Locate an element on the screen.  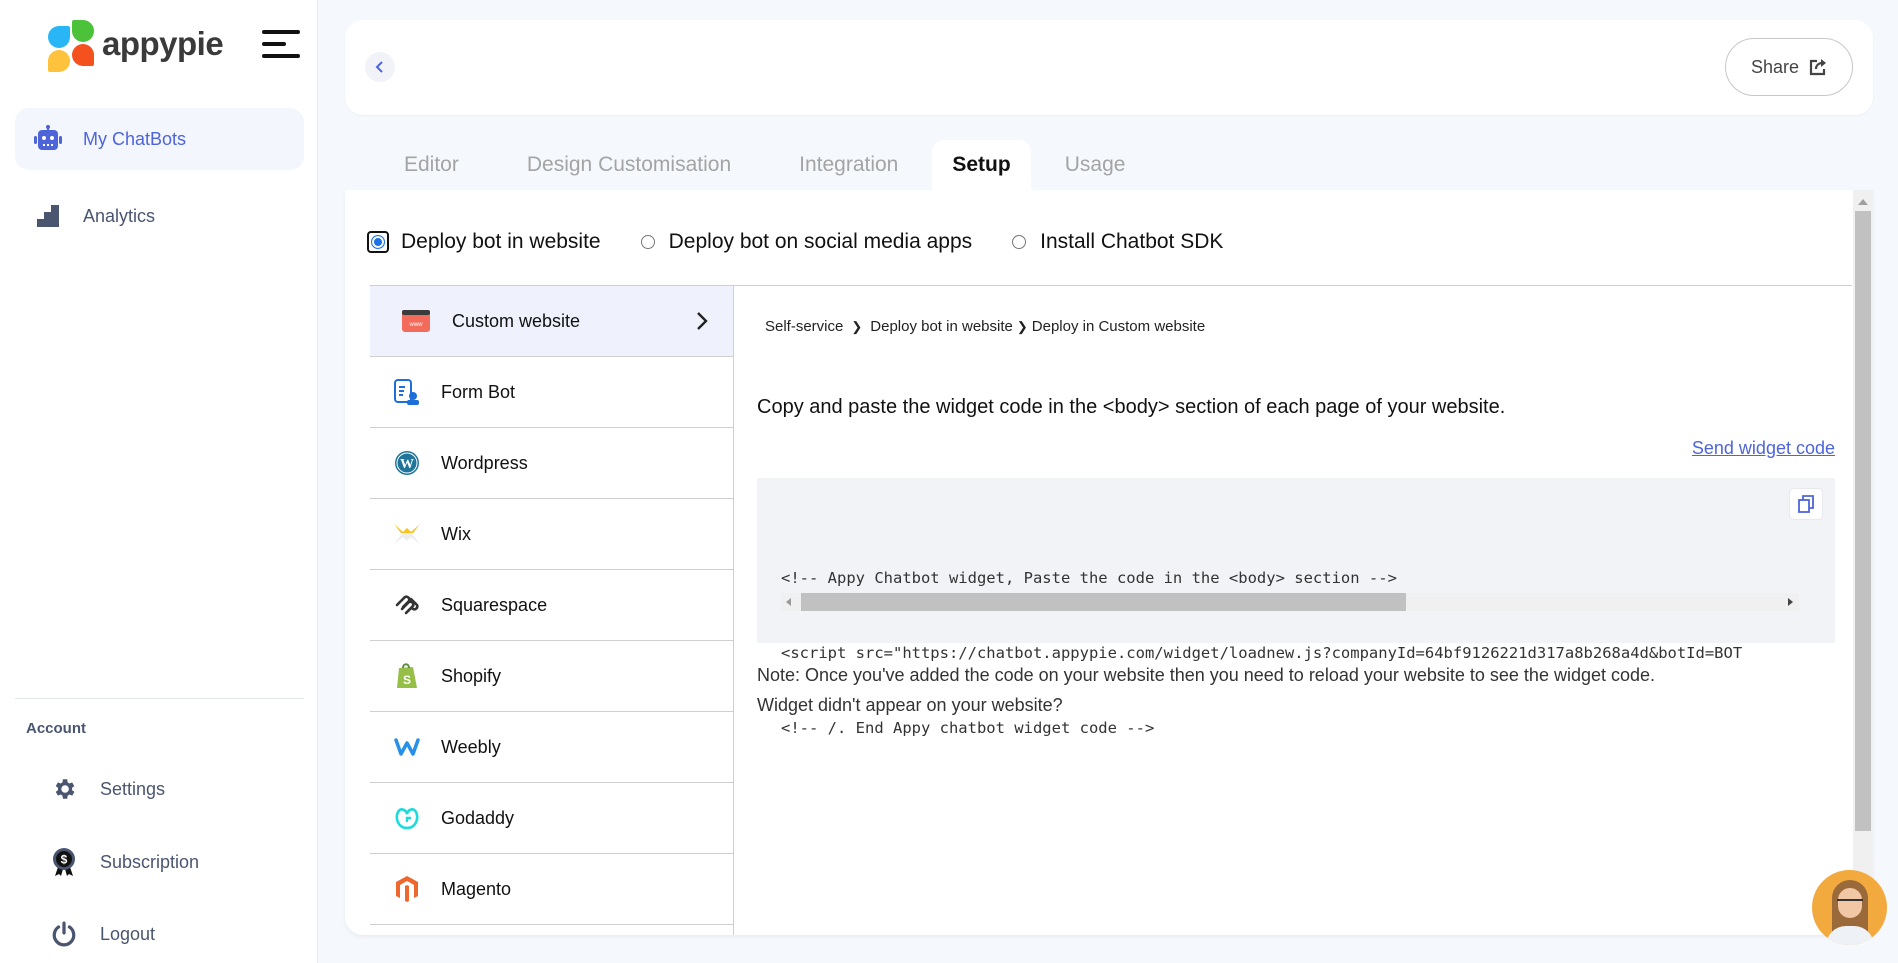
wordpress-icon: W is located at coordinates (407, 463).